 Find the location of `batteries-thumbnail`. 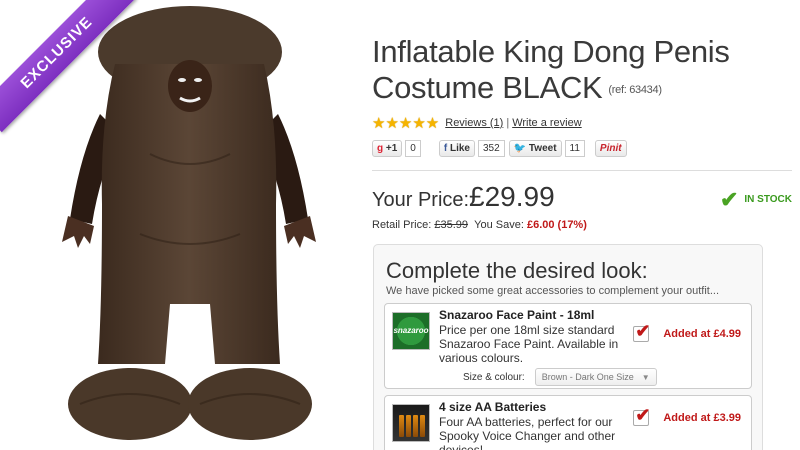

batteries-thumbnail is located at coordinates (411, 423).